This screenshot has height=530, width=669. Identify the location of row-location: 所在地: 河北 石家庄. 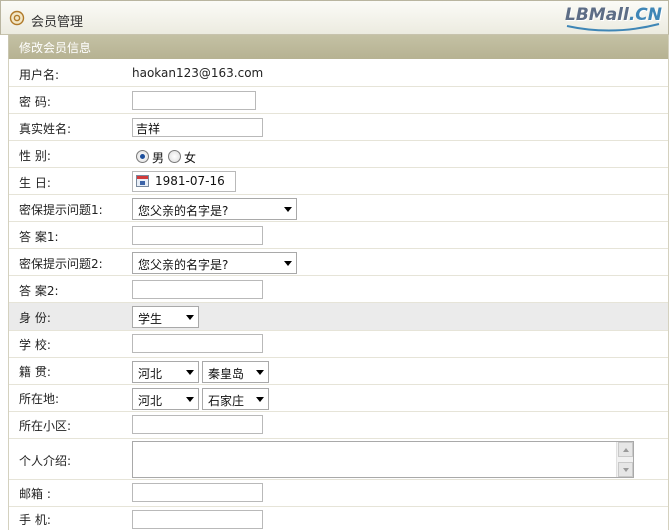
(338, 398).